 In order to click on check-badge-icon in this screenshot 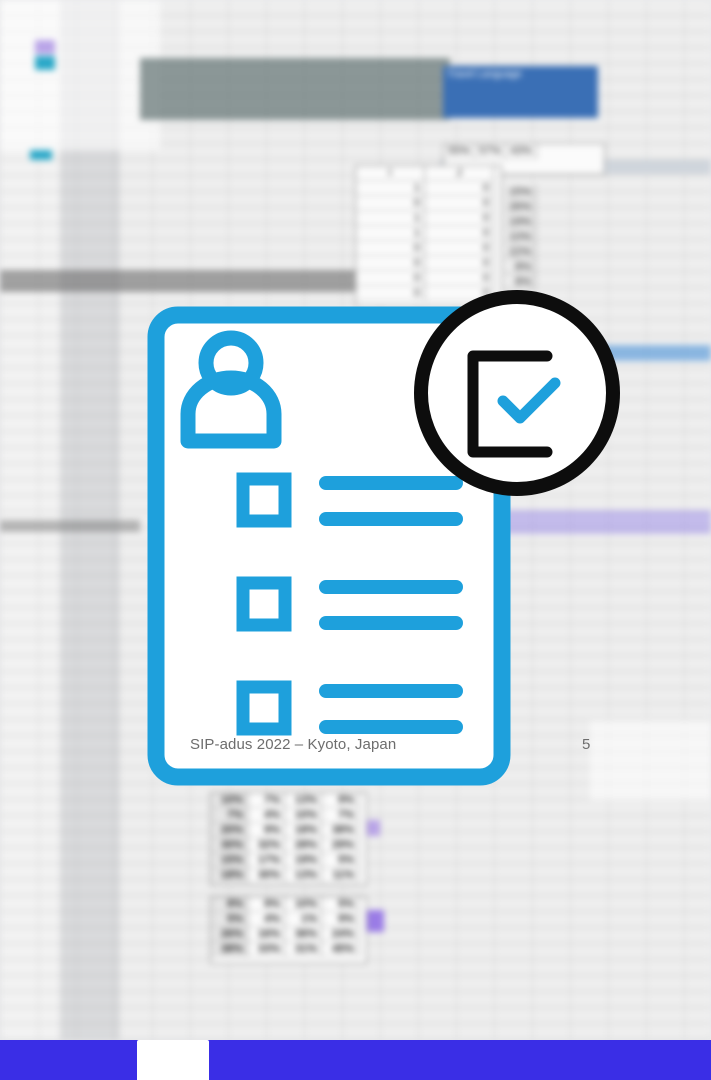, I will do `click(517, 393)`.